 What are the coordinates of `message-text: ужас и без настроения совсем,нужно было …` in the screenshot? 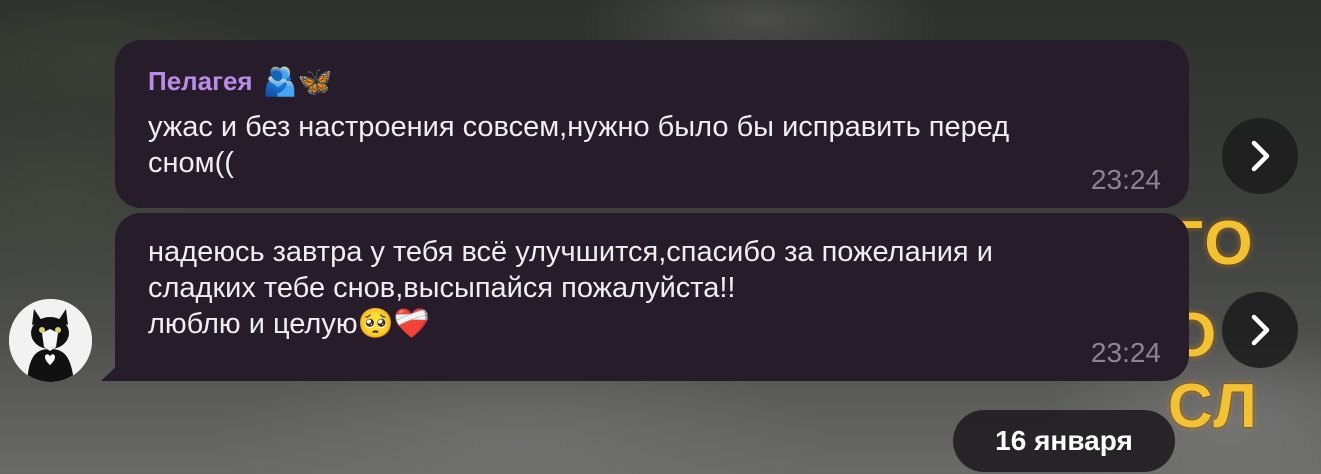 It's located at (579, 145).